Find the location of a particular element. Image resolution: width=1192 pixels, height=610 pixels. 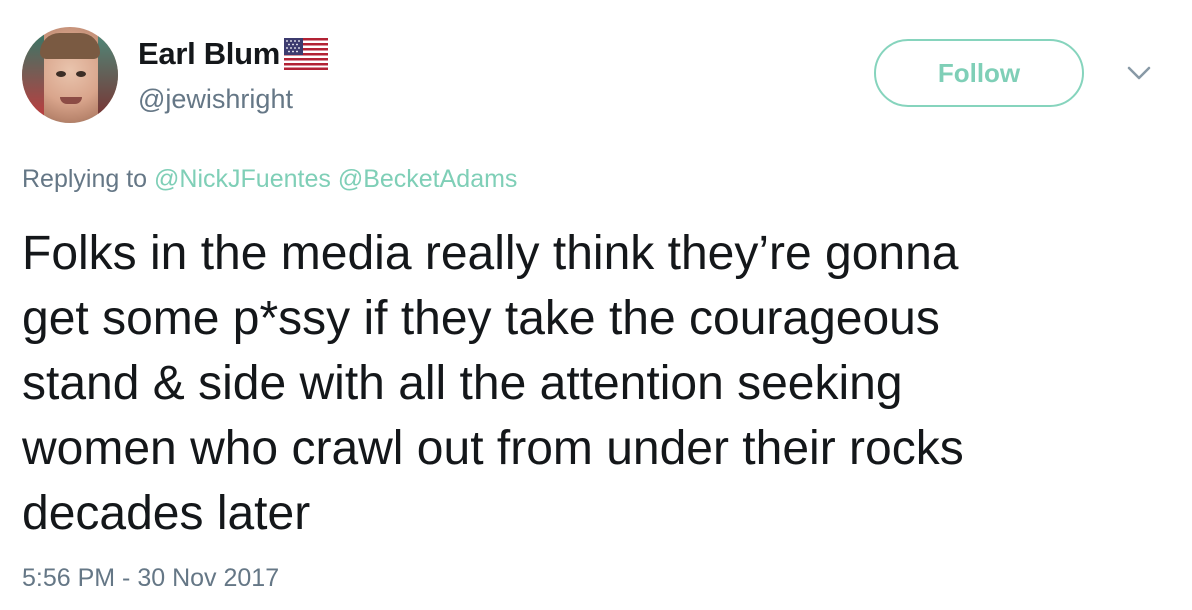

follow-button: Follow is located at coordinates (979, 73).